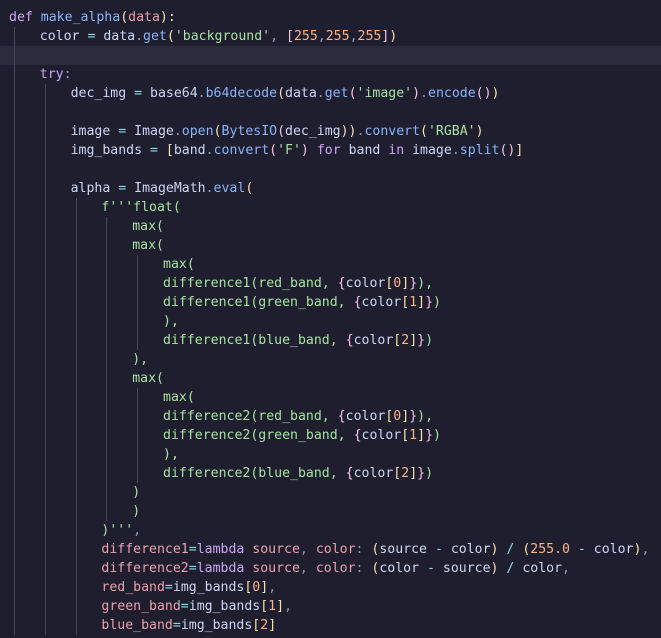 This screenshot has height=638, width=661. I want to click on code-token: [, so click(169, 150).